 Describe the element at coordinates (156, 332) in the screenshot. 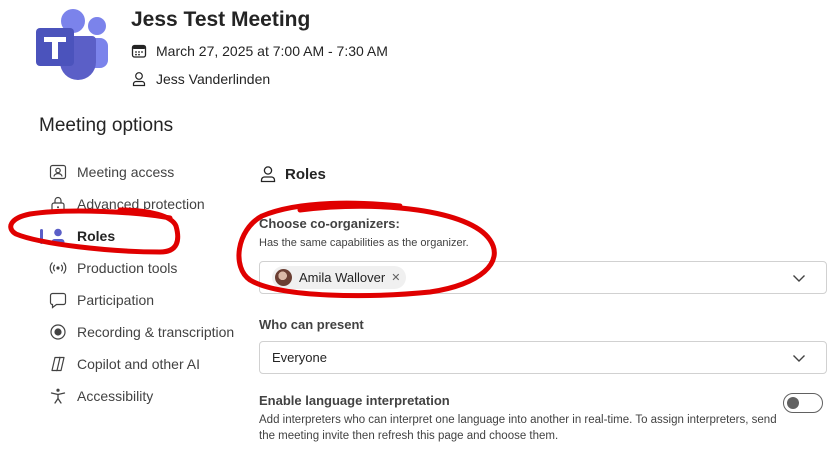

I see `nav-item-label: Recording & transcription` at that location.